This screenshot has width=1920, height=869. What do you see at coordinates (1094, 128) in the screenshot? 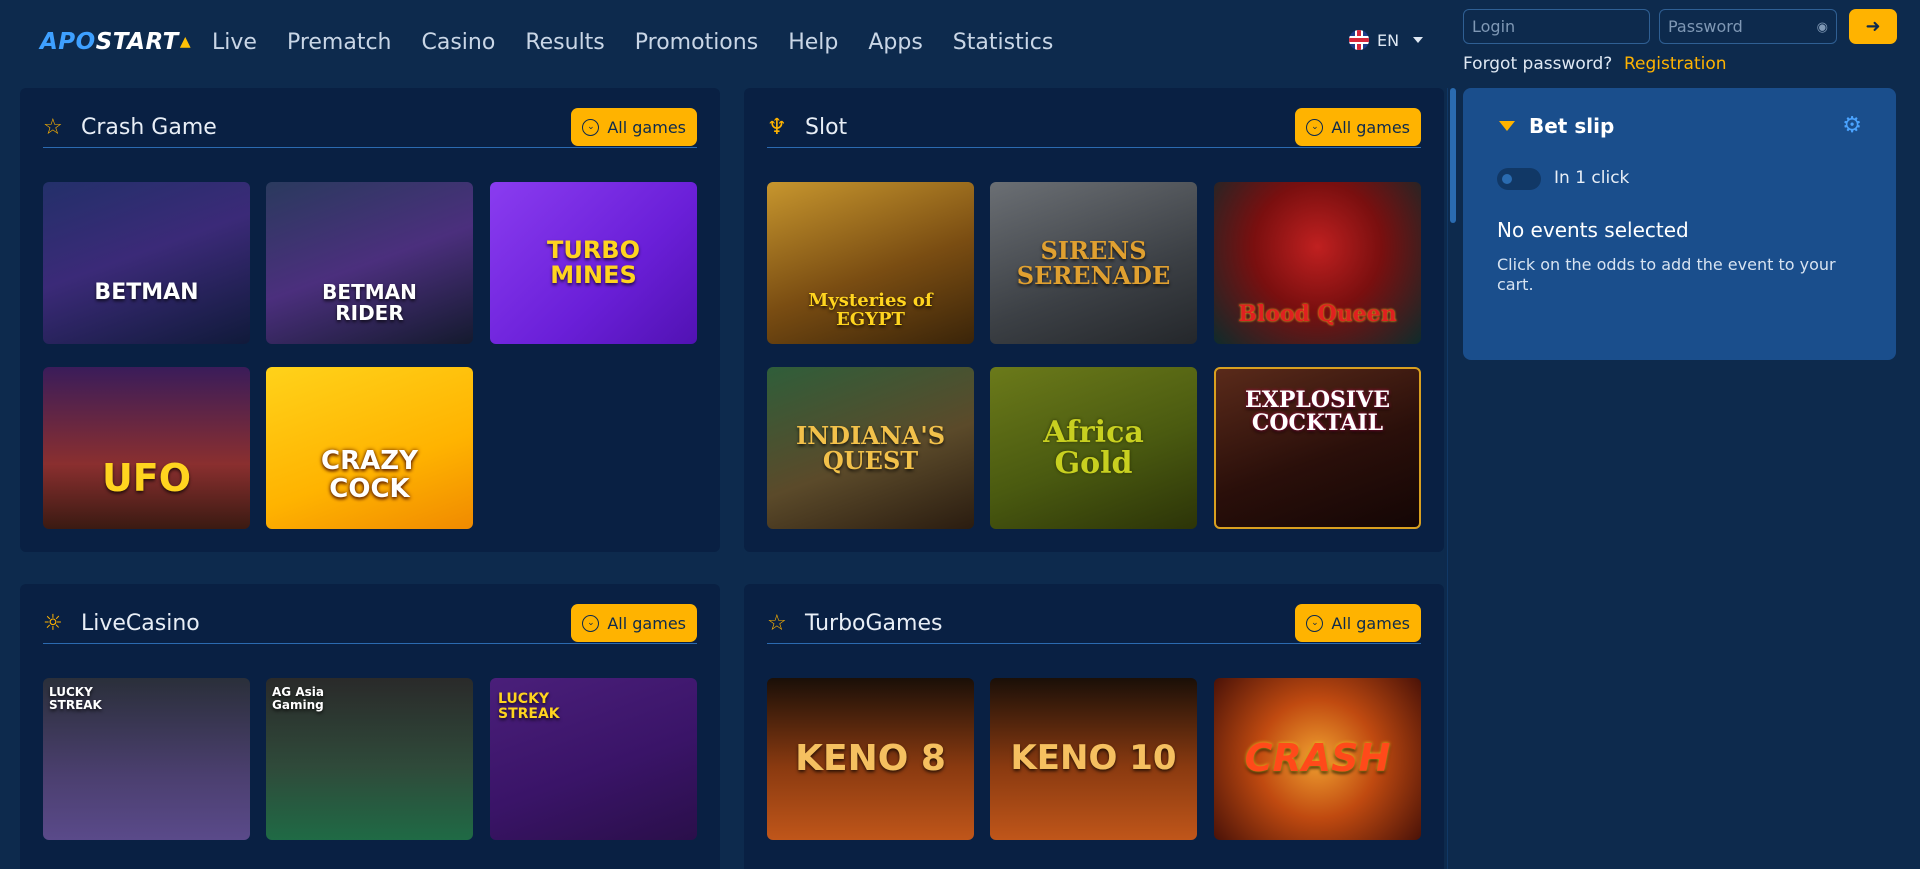
I see `section-header: ♆ Slot ⌄ All games` at bounding box center [1094, 128].